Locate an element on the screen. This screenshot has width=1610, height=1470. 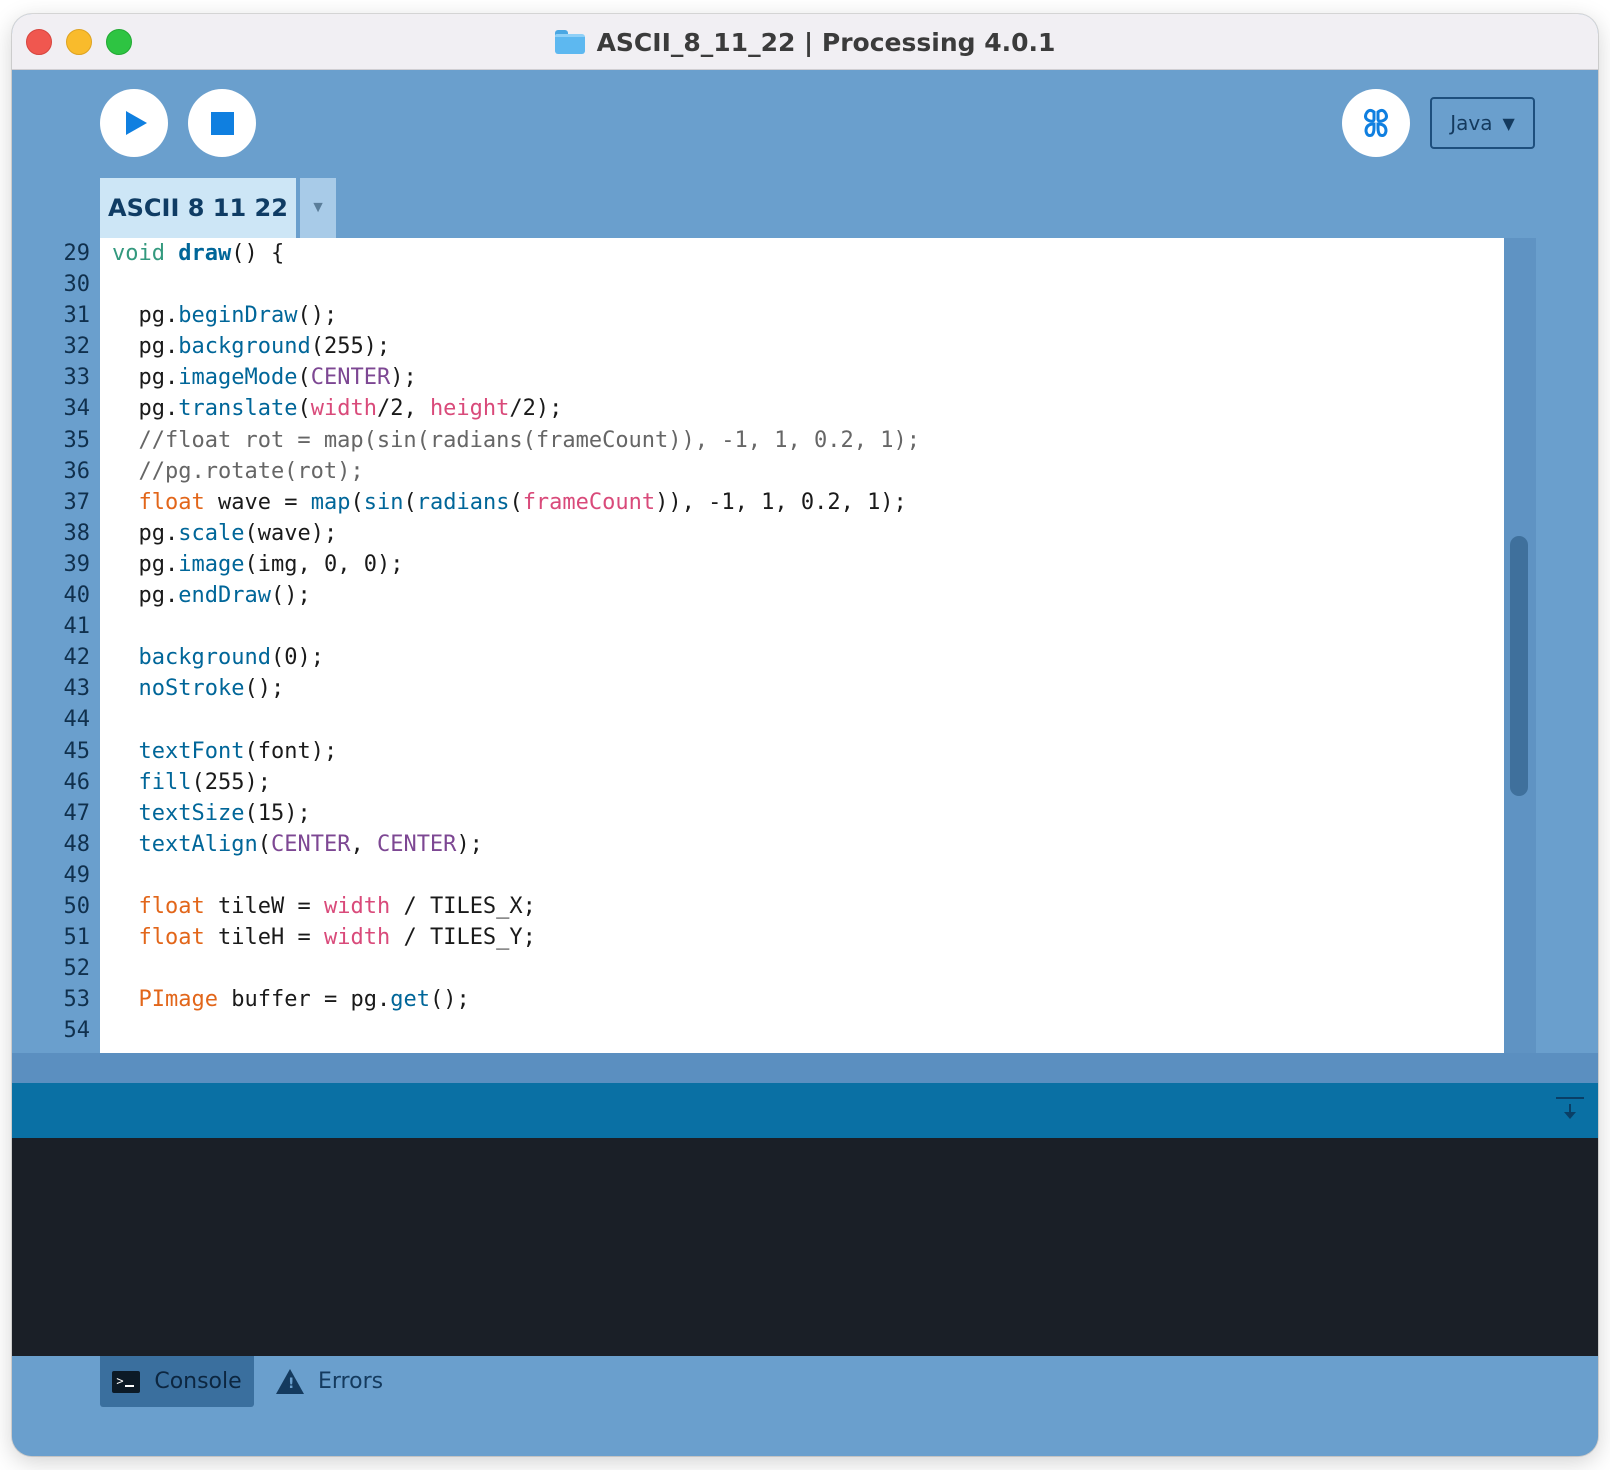
code-line: textFont(font); is located at coordinates (238, 751).